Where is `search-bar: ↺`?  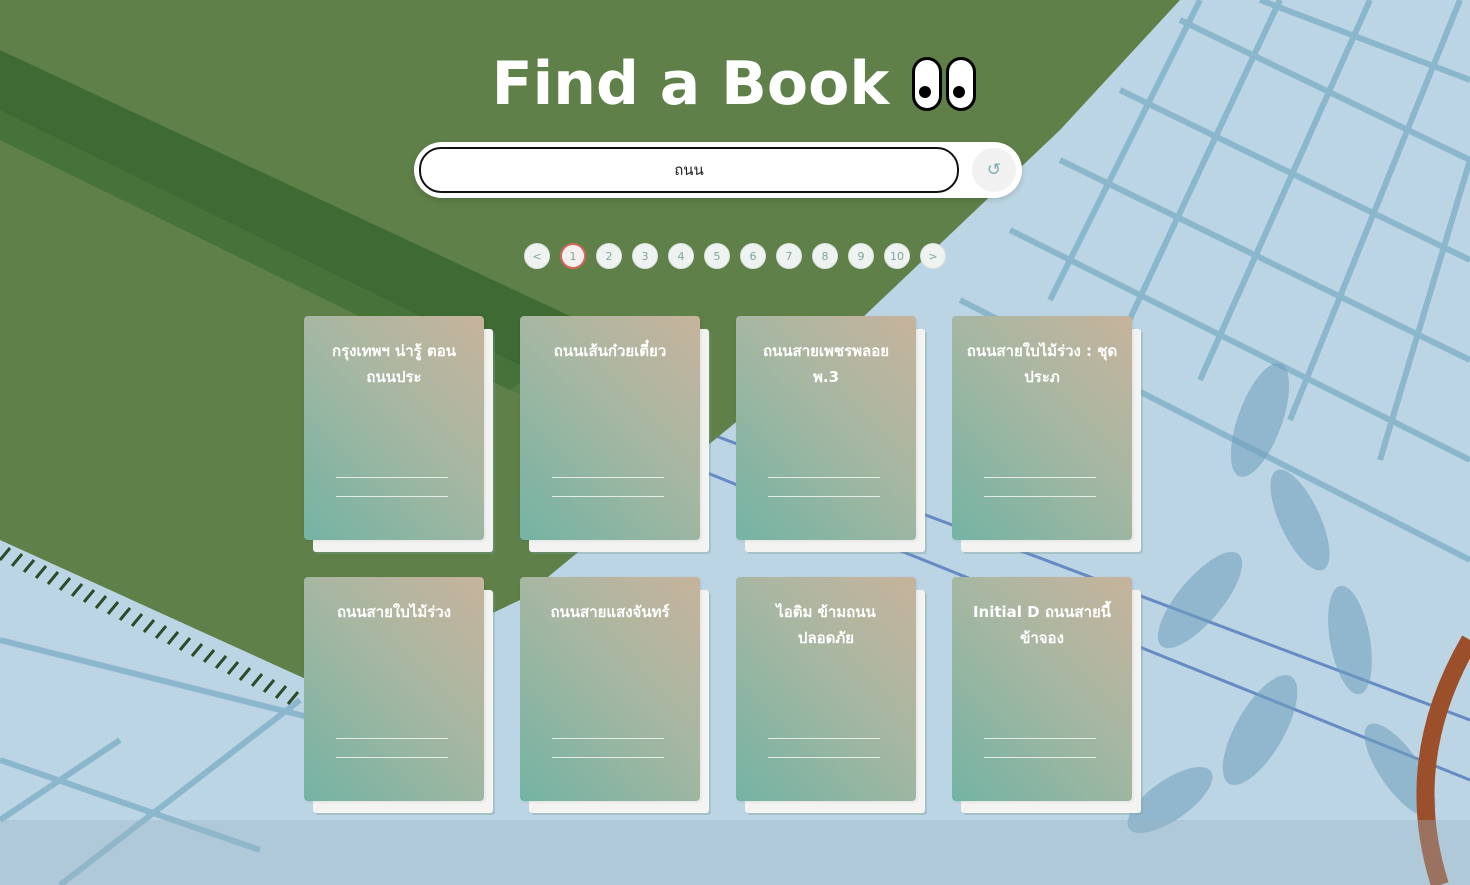
search-bar: ↺ is located at coordinates (718, 170).